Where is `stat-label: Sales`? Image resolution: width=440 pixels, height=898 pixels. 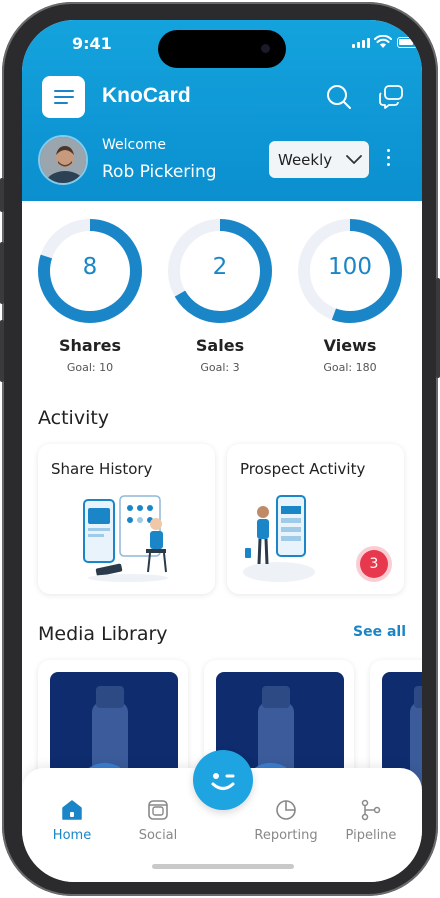 stat-label: Sales is located at coordinates (220, 345).